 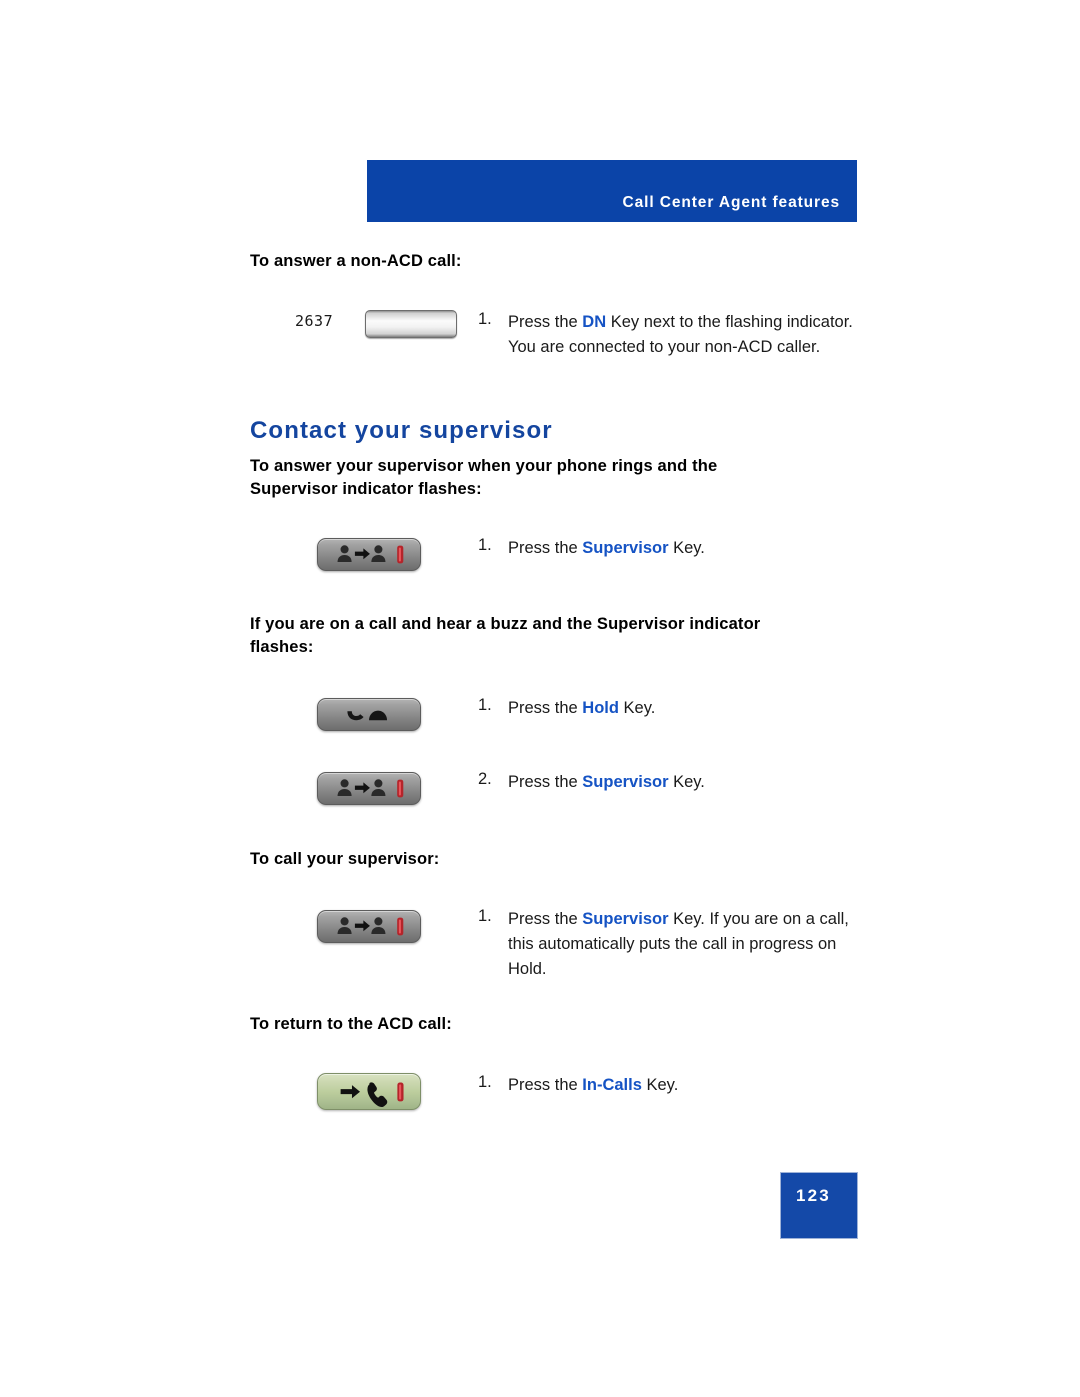 I want to click on hold-handset-icon, so click(x=367, y=715).